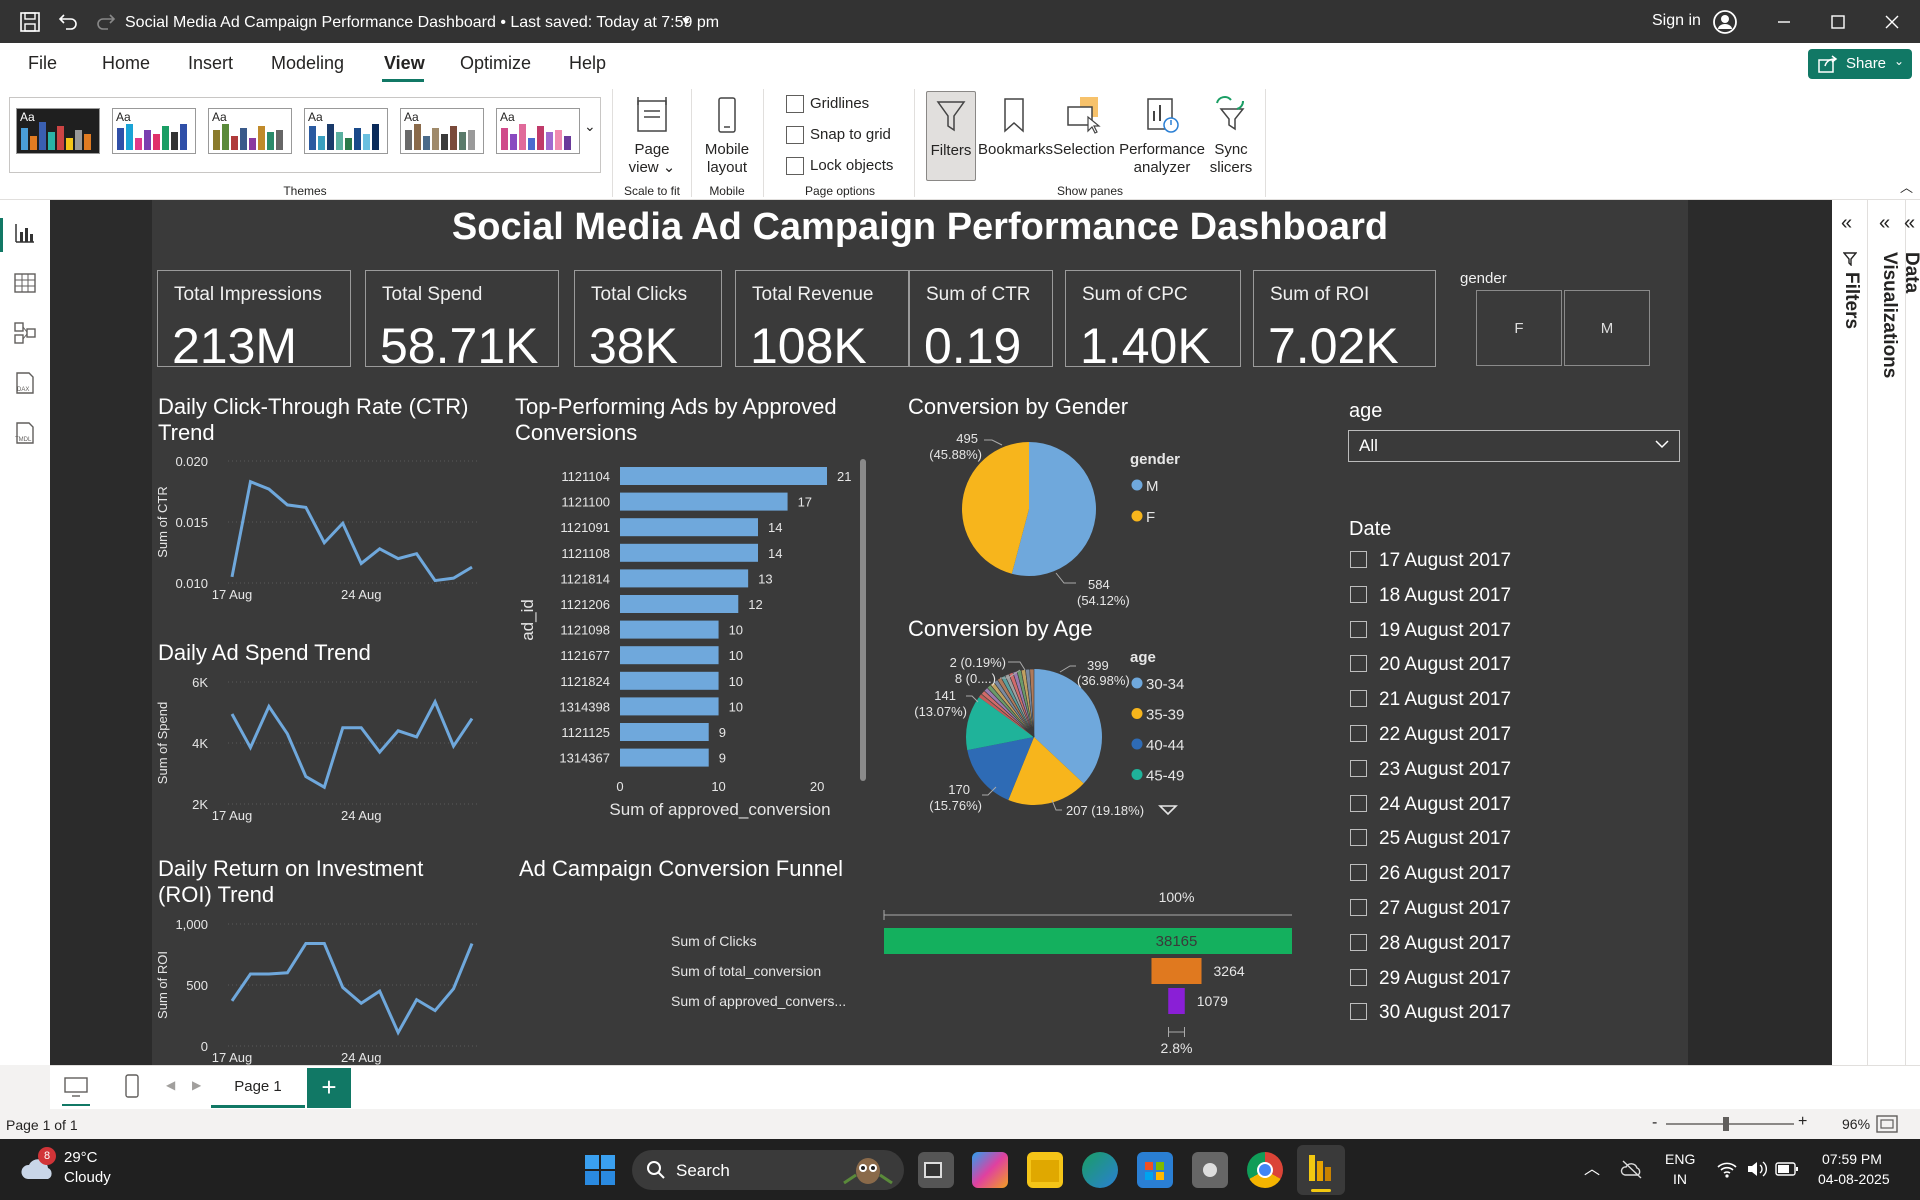  I want to click on expand-visualizations-icon: «, so click(1884, 223).